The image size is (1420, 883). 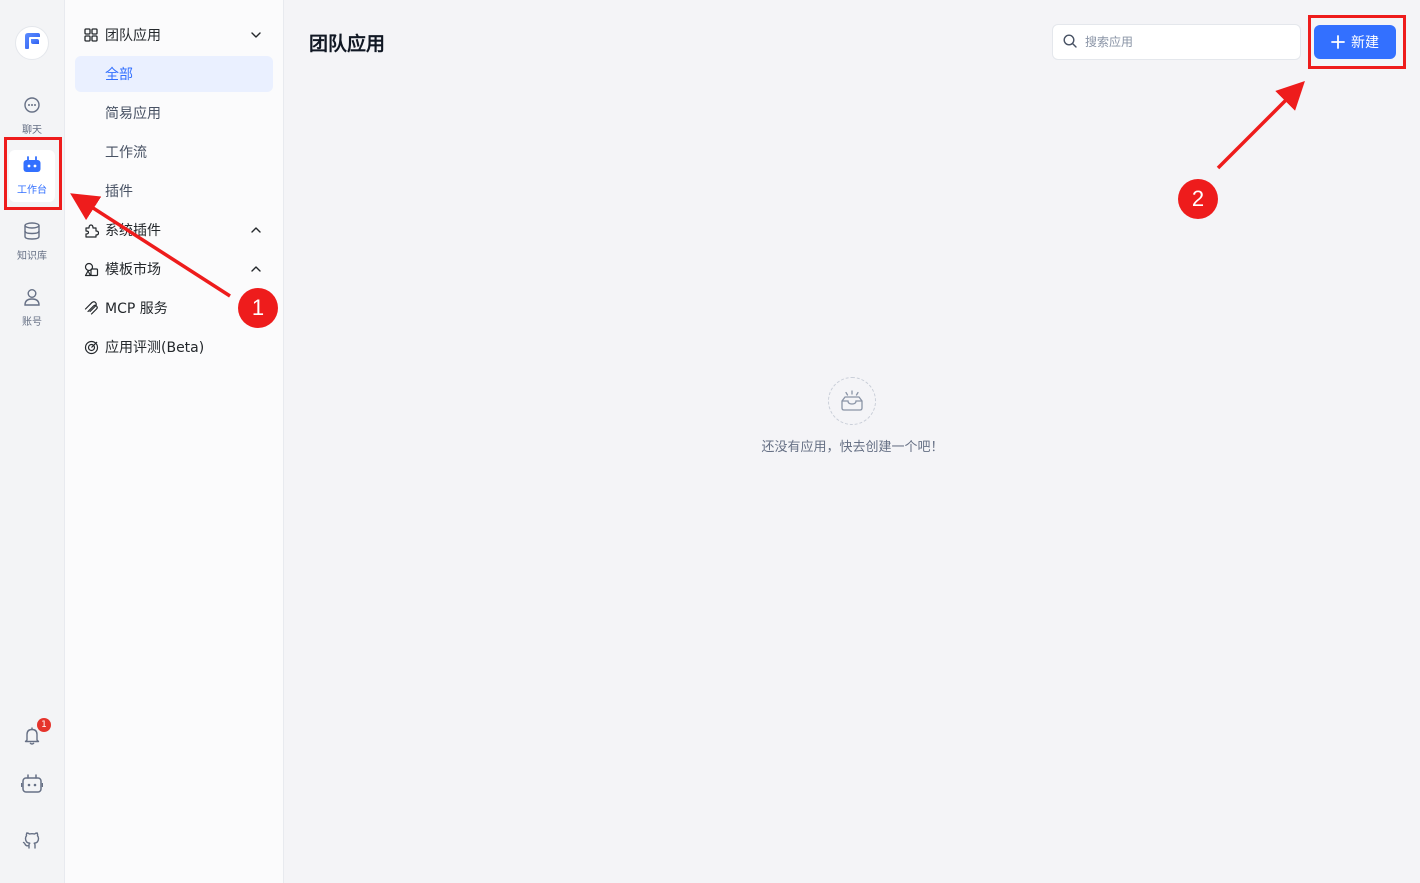 I want to click on nav-system-plugins-label: 系统插件, so click(x=133, y=231).